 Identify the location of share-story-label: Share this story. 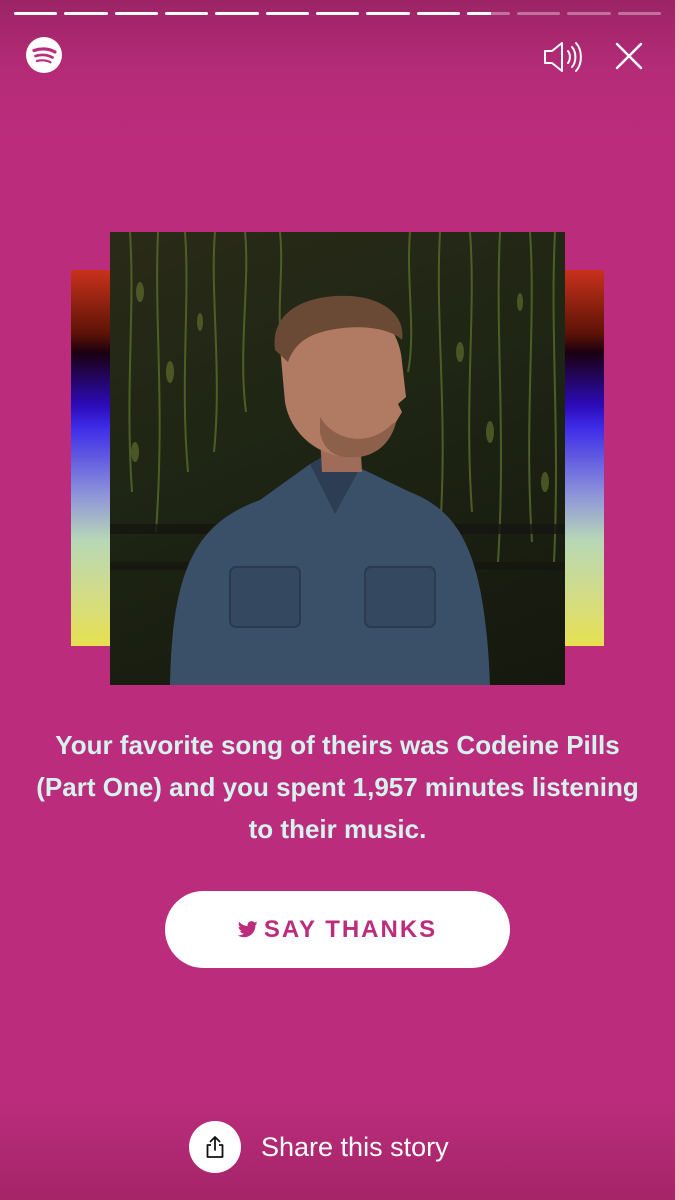
(355, 1146).